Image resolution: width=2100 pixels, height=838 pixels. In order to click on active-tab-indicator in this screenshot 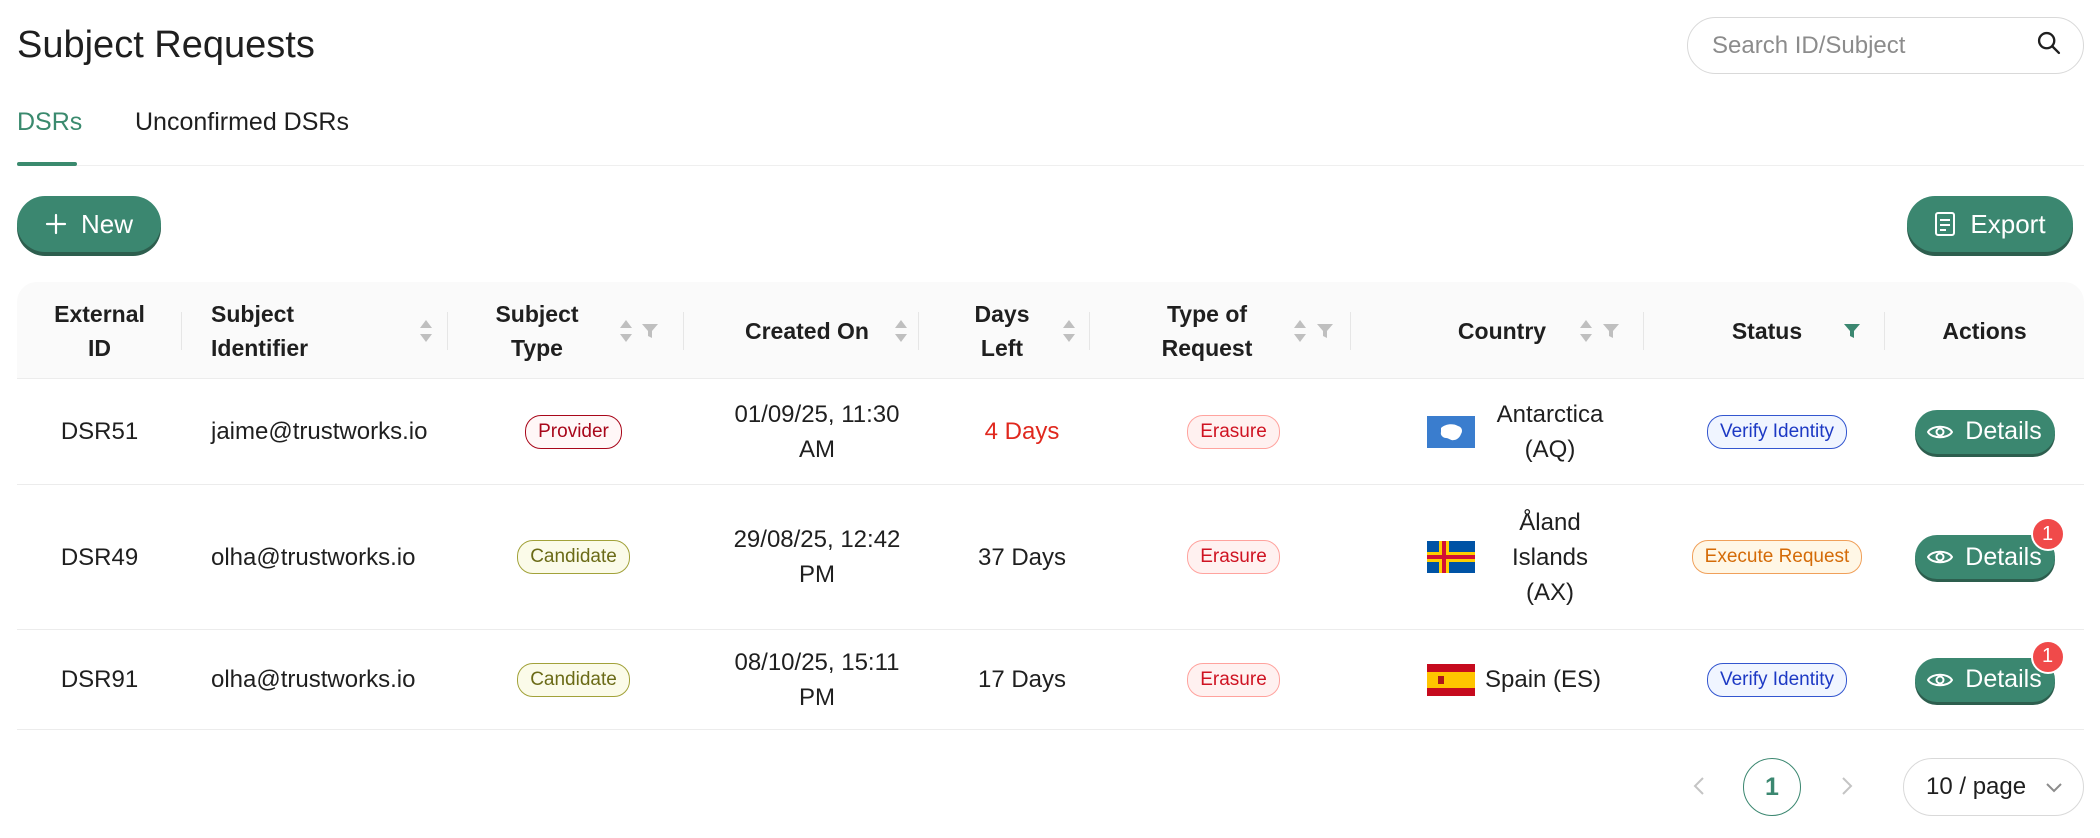, I will do `click(47, 164)`.